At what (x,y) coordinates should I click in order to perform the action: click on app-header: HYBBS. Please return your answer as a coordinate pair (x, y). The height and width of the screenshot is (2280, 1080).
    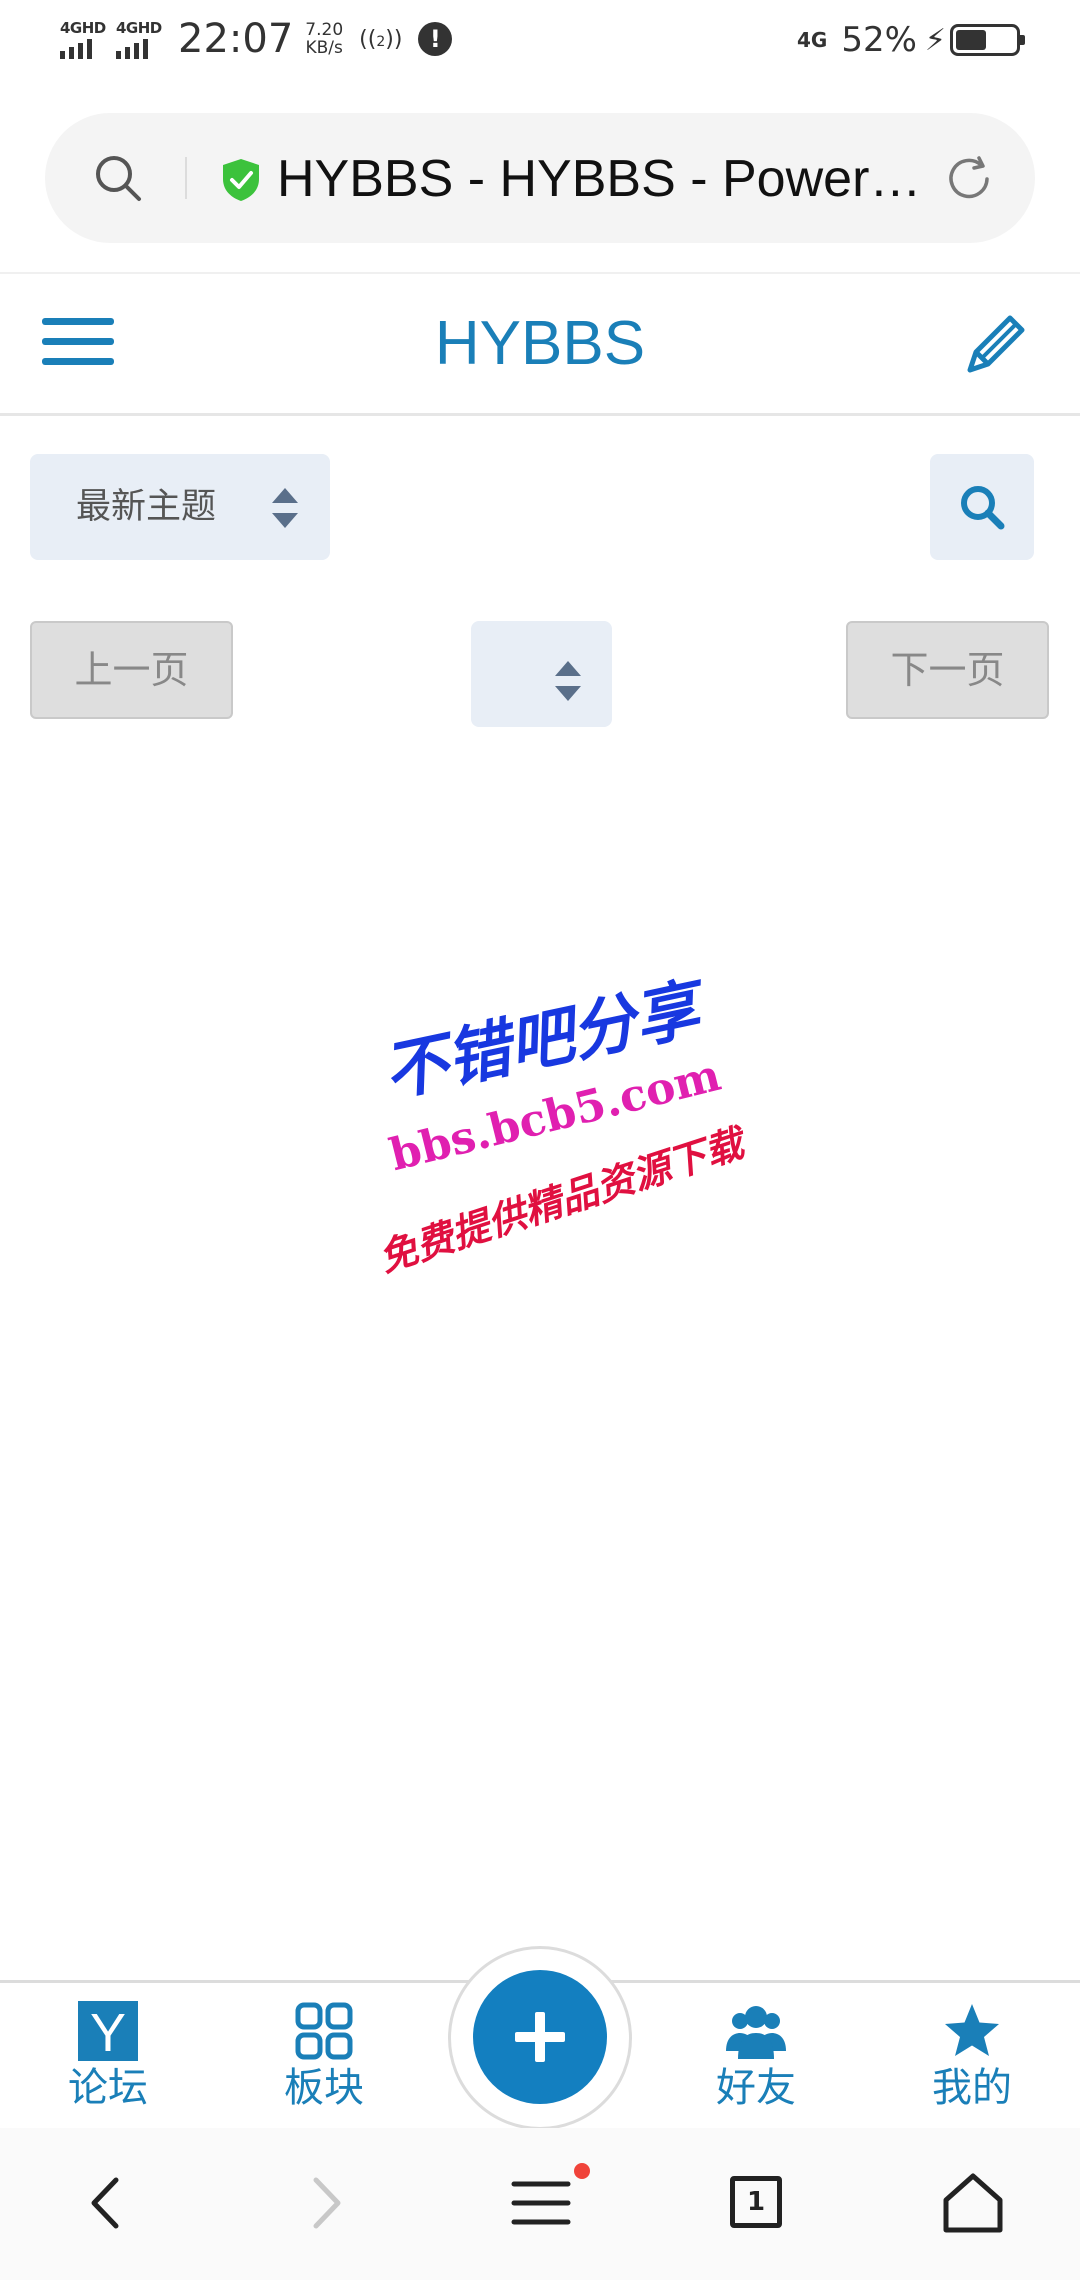
    Looking at the image, I should click on (540, 345).